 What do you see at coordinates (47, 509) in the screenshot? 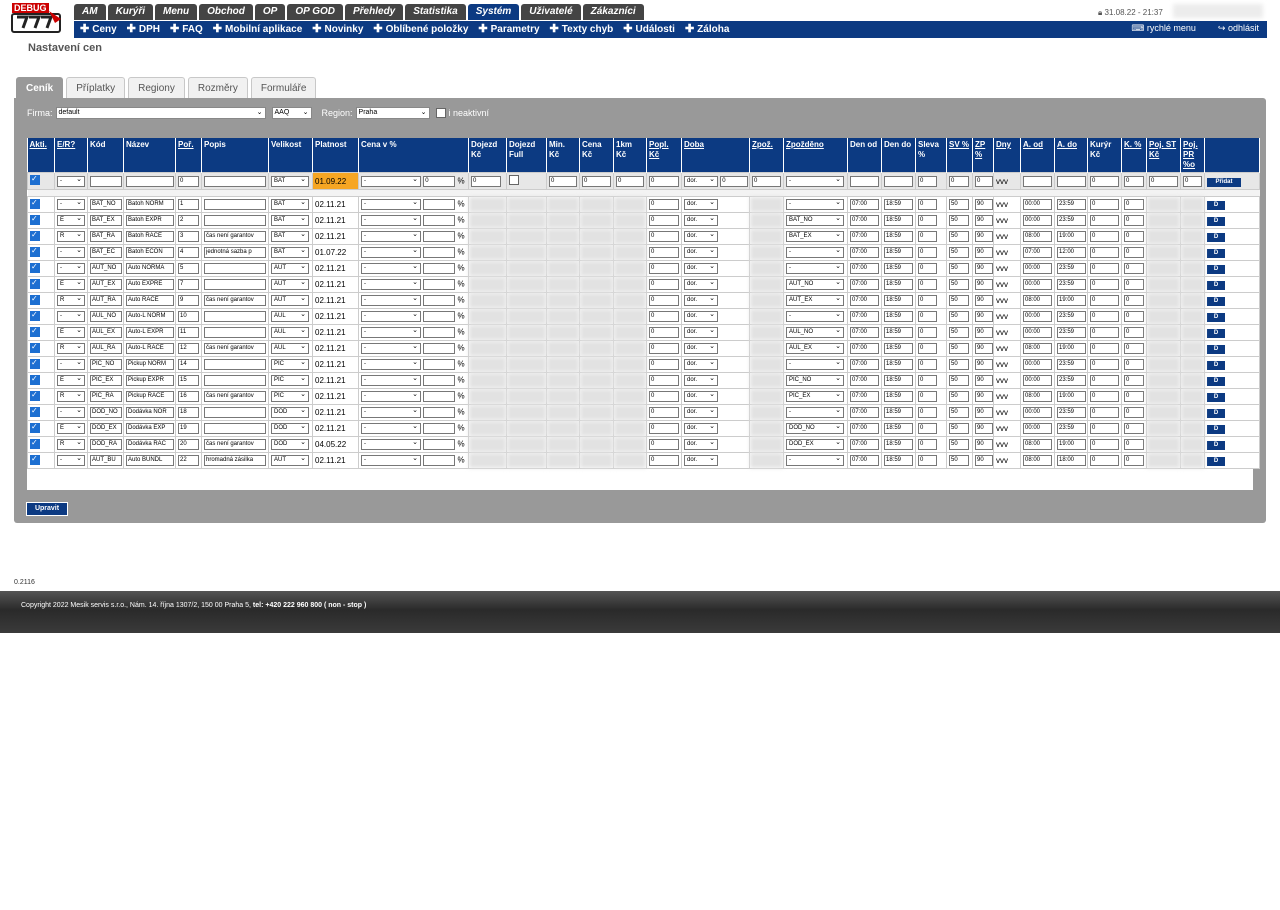
I see `save-button: Upravit` at bounding box center [47, 509].